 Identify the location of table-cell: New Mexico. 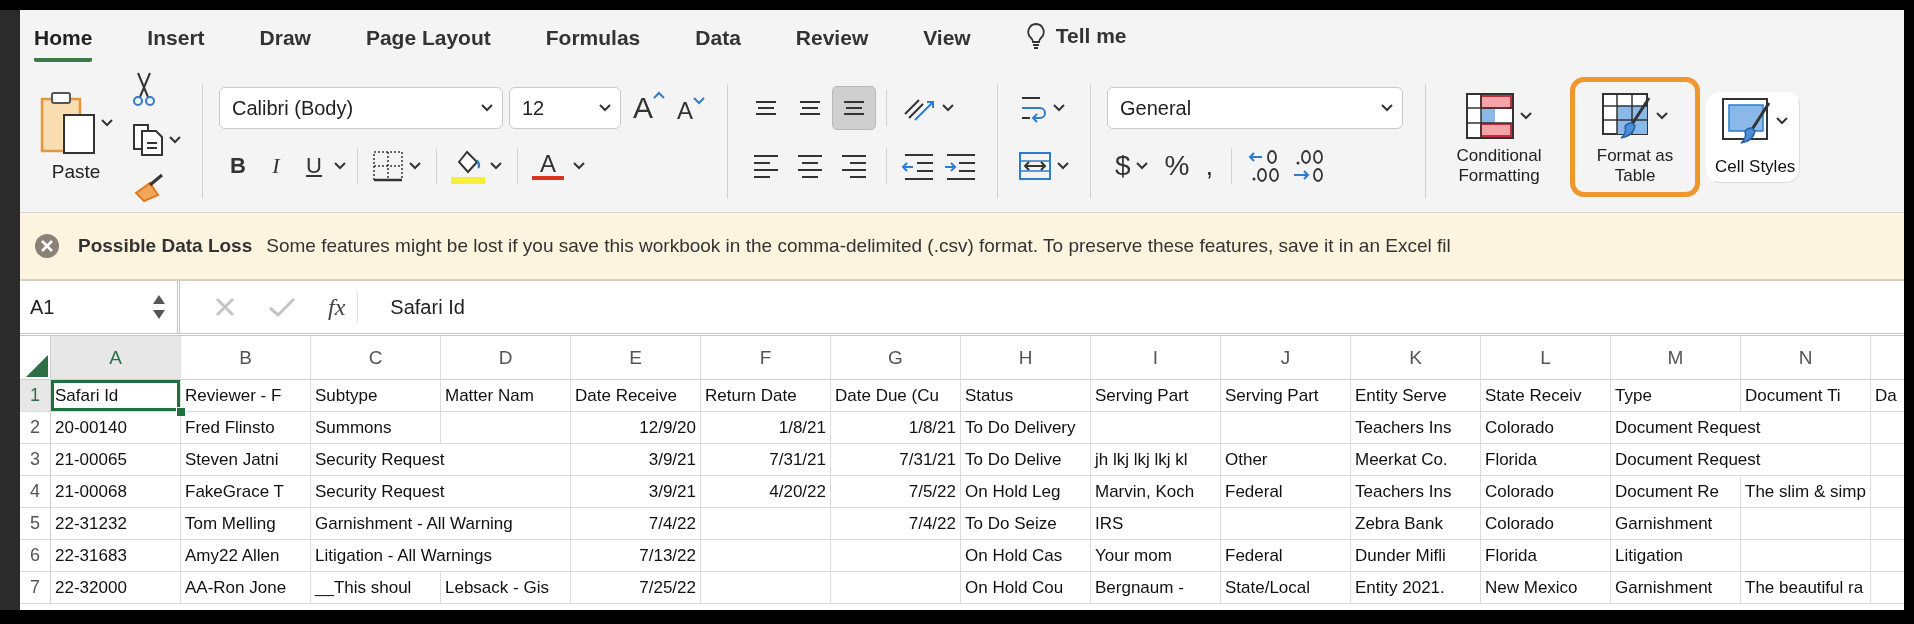
(1546, 588).